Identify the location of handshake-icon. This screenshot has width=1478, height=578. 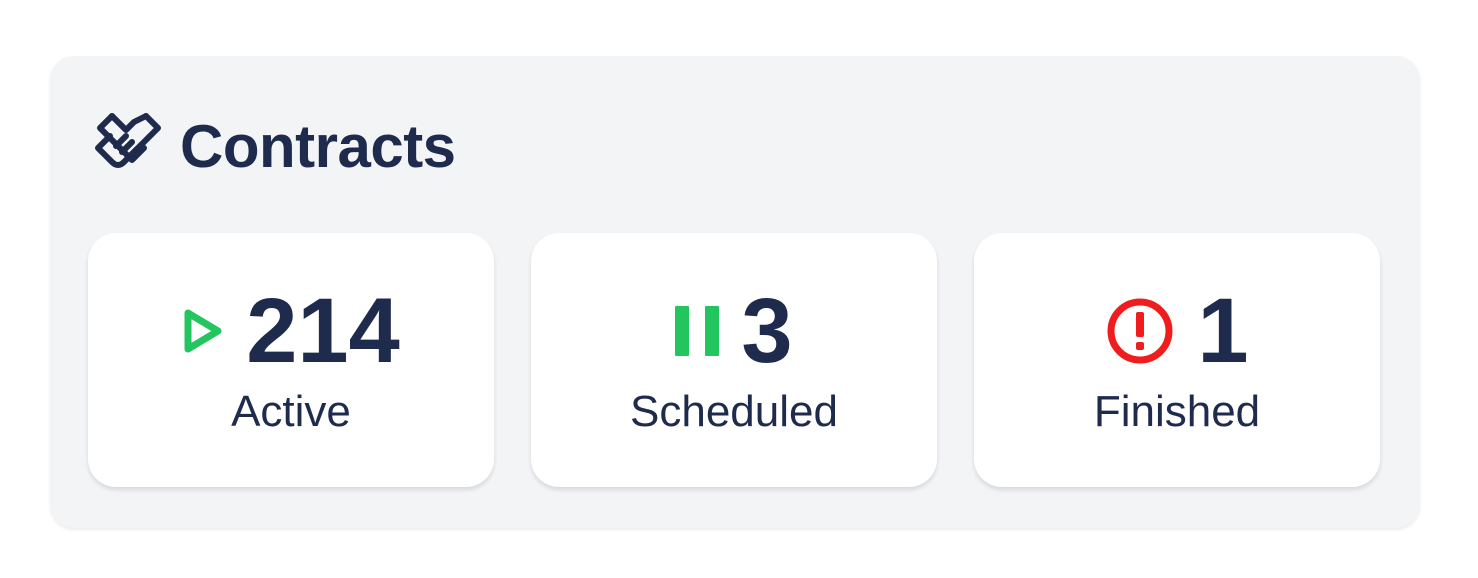
(129, 146).